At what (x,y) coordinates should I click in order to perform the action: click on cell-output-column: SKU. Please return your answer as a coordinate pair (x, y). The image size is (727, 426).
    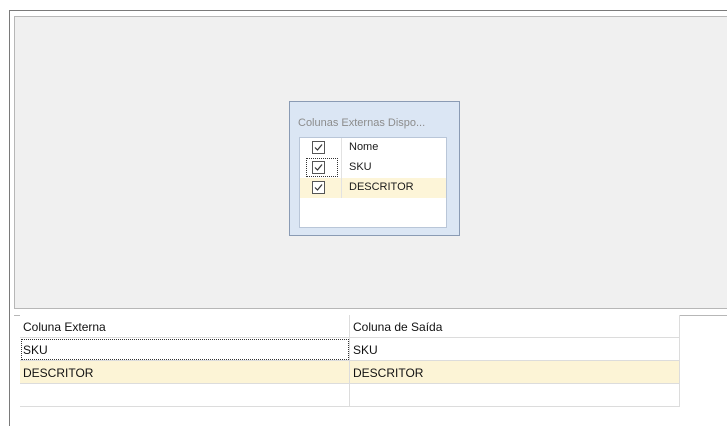
    Looking at the image, I should click on (515, 349).